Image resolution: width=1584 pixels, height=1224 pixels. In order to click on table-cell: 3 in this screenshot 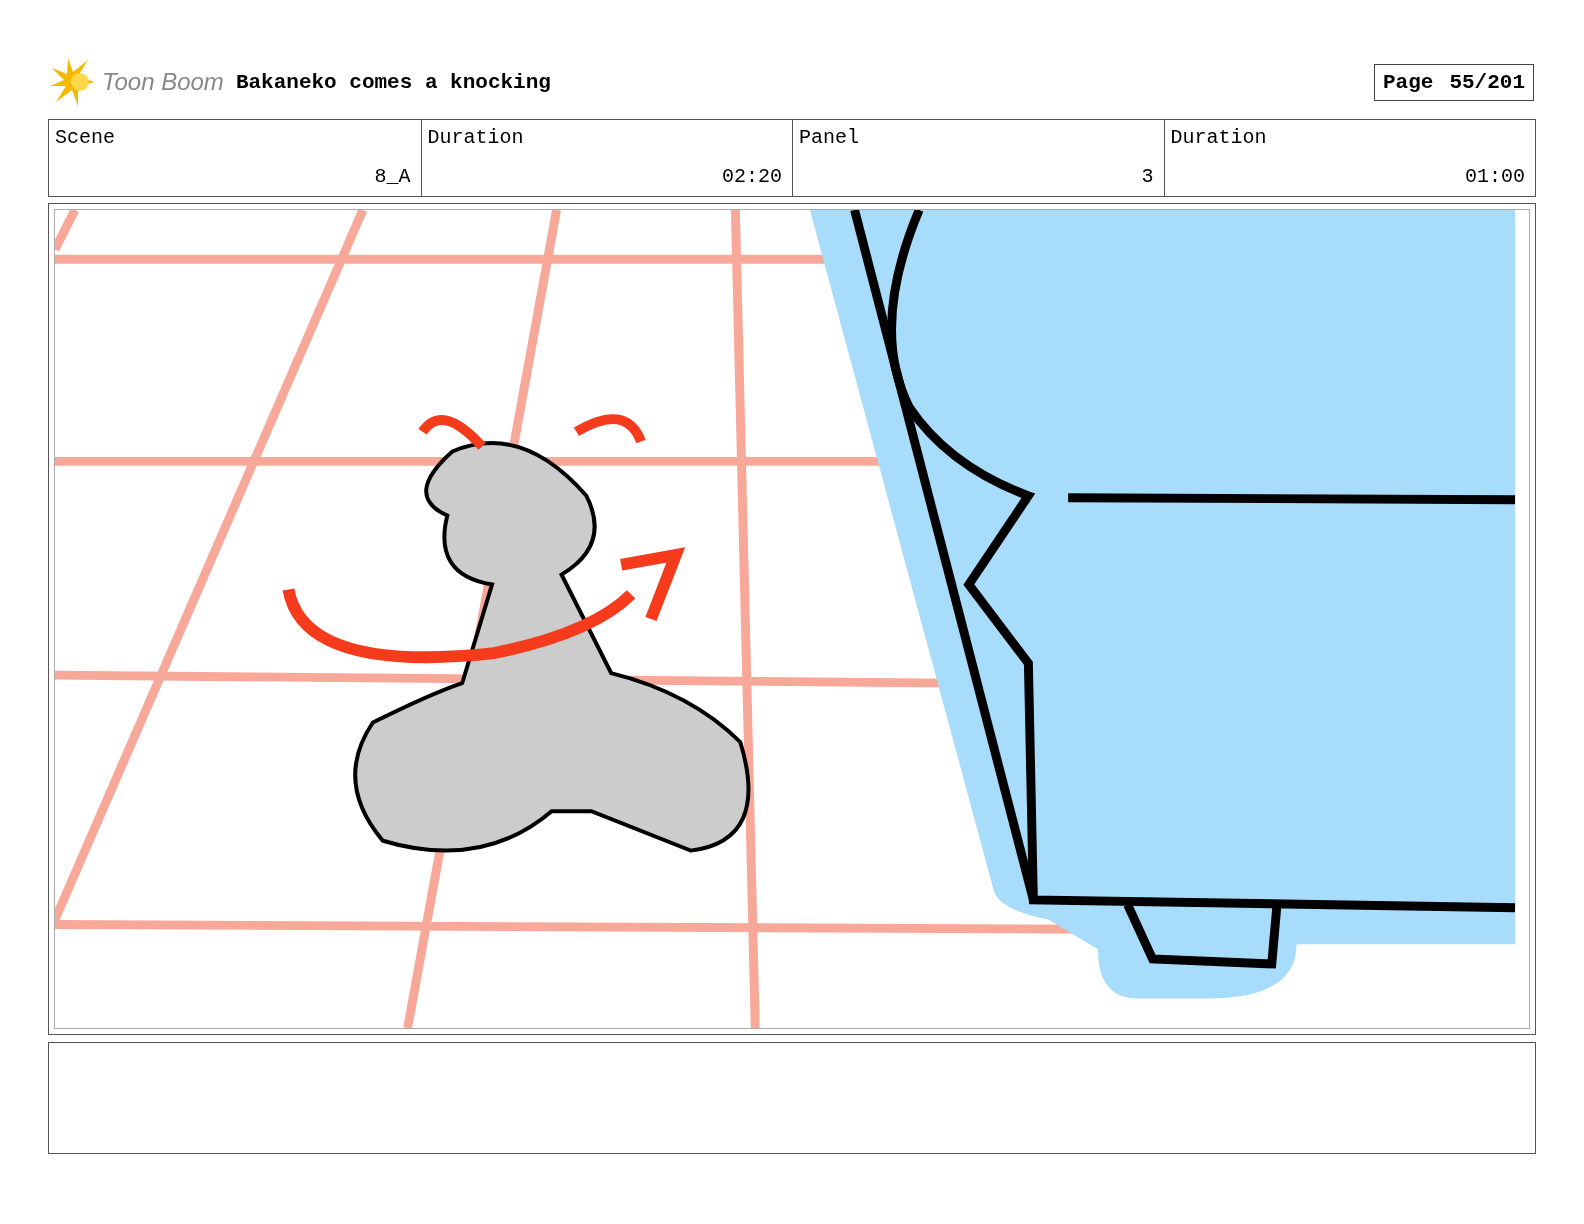, I will do `click(1147, 176)`.